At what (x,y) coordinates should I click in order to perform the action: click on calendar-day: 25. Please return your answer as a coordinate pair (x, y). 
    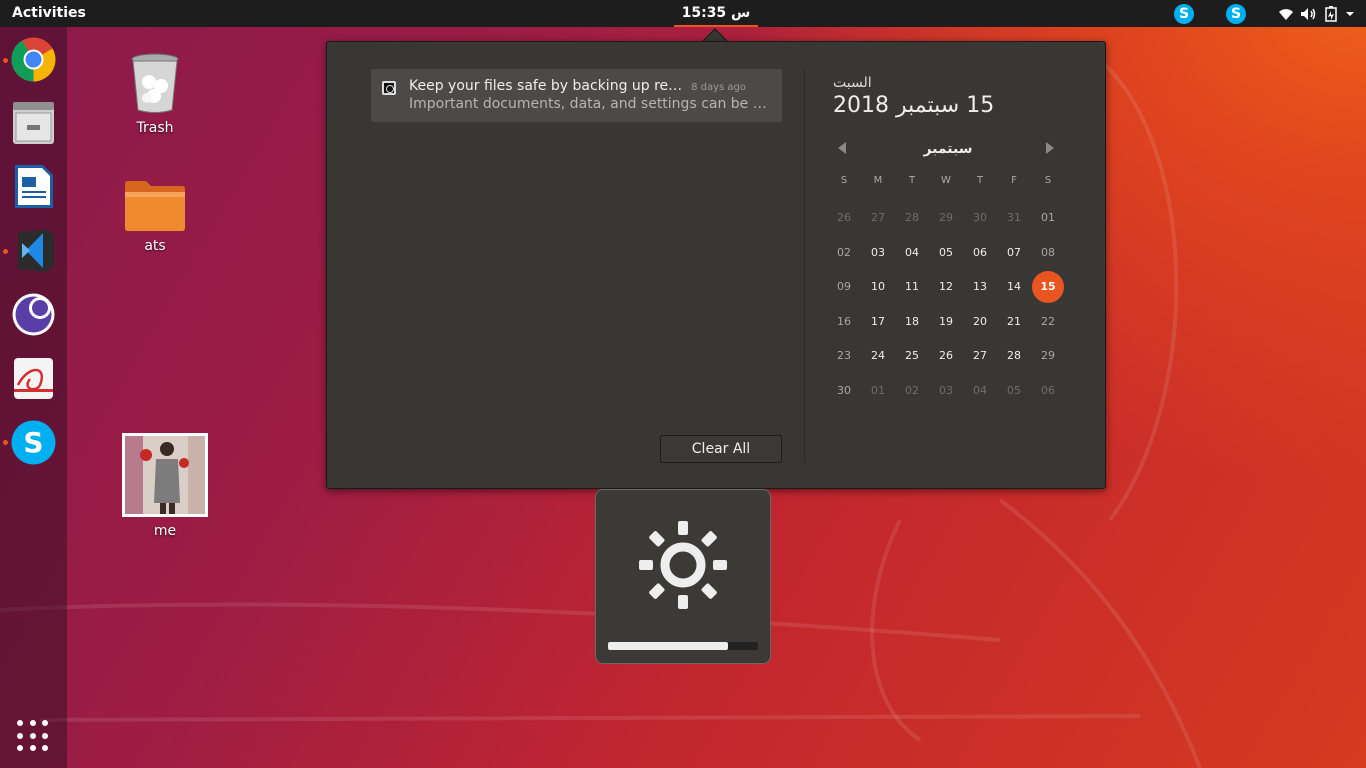
    Looking at the image, I should click on (912, 356).